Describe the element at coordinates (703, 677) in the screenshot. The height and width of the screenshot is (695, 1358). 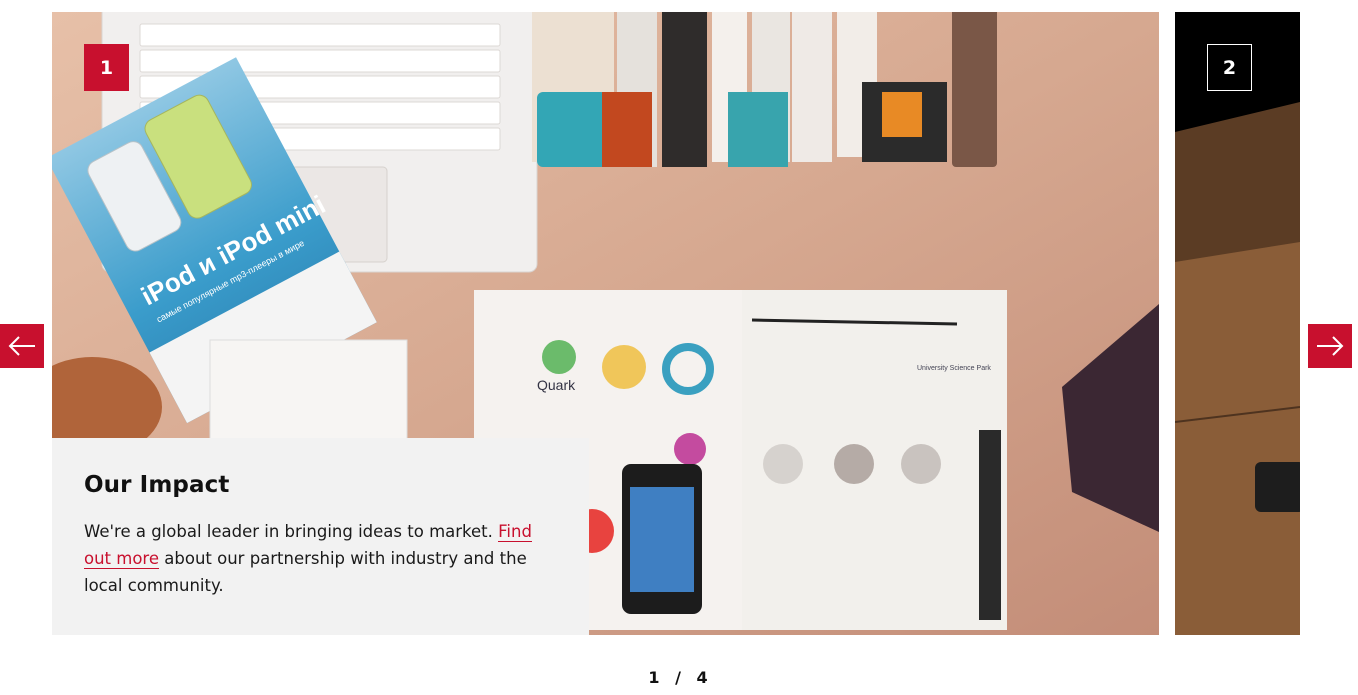
I see `pager-total: 4` at that location.